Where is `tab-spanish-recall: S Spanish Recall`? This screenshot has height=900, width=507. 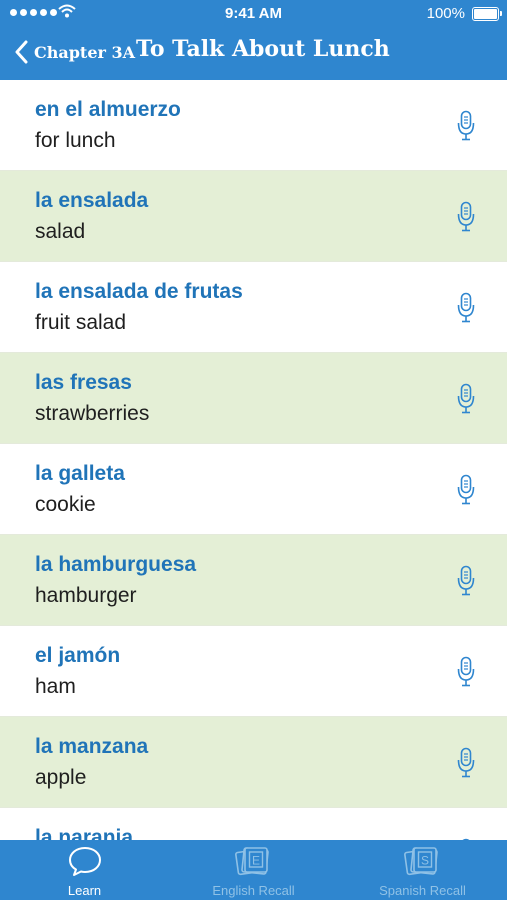
tab-spanish-recall: S Spanish Recall is located at coordinates (422, 870).